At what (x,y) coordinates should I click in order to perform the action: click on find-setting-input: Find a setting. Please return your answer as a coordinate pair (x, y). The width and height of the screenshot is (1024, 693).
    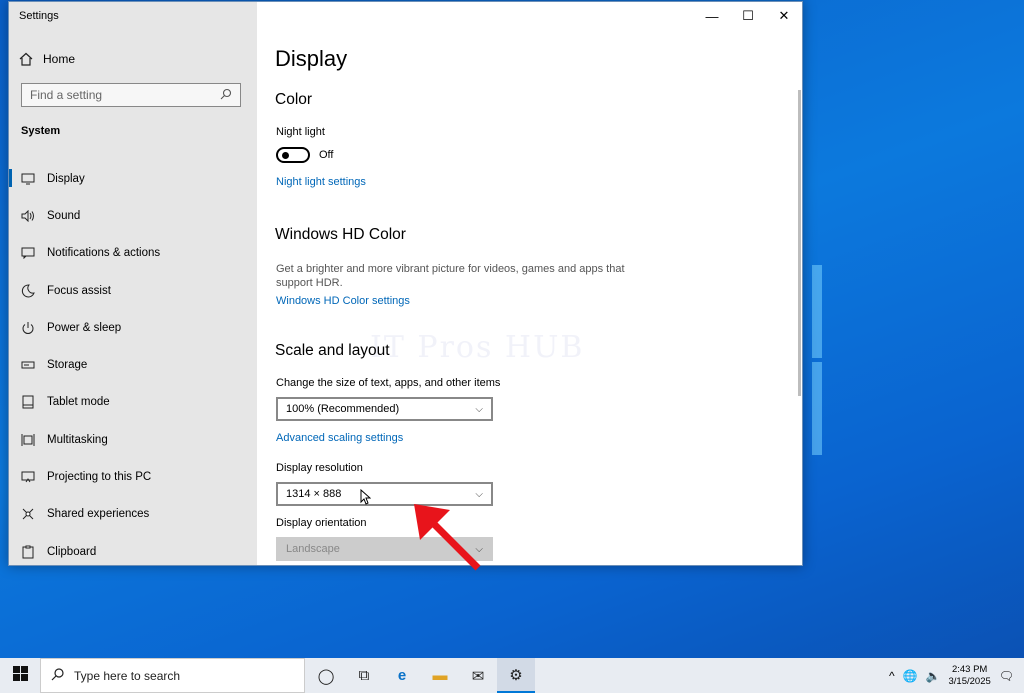
    Looking at the image, I should click on (131, 95).